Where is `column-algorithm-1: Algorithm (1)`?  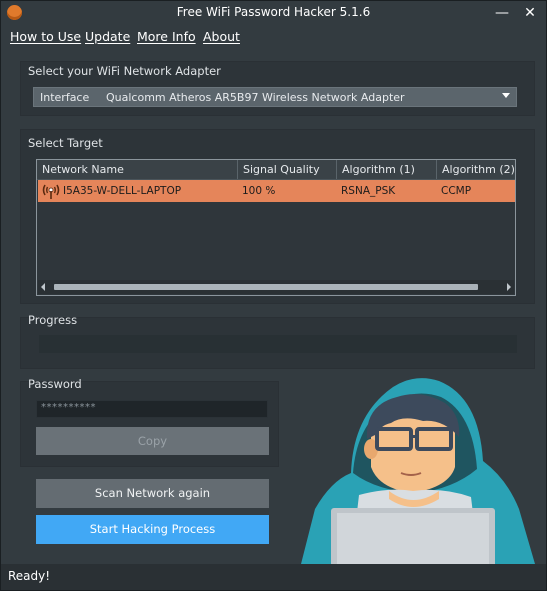 column-algorithm-1: Algorithm (1) is located at coordinates (387, 169).